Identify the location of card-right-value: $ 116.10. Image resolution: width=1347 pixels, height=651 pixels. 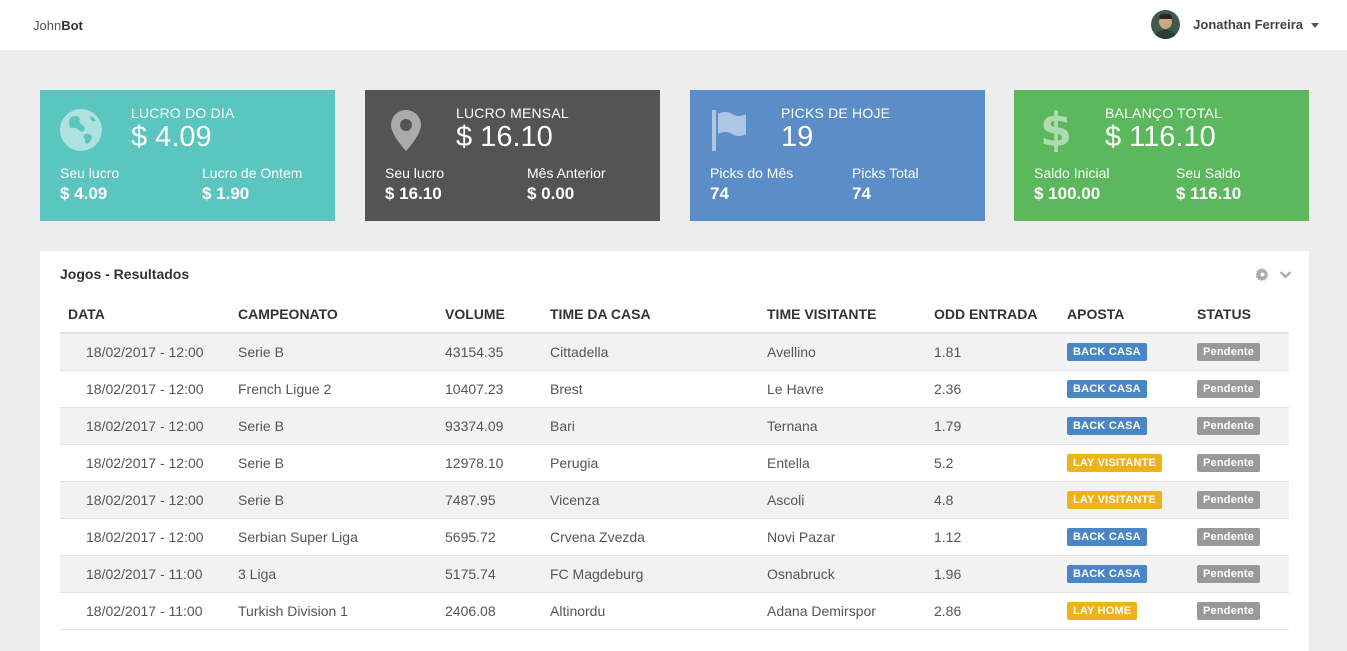
(1209, 193).